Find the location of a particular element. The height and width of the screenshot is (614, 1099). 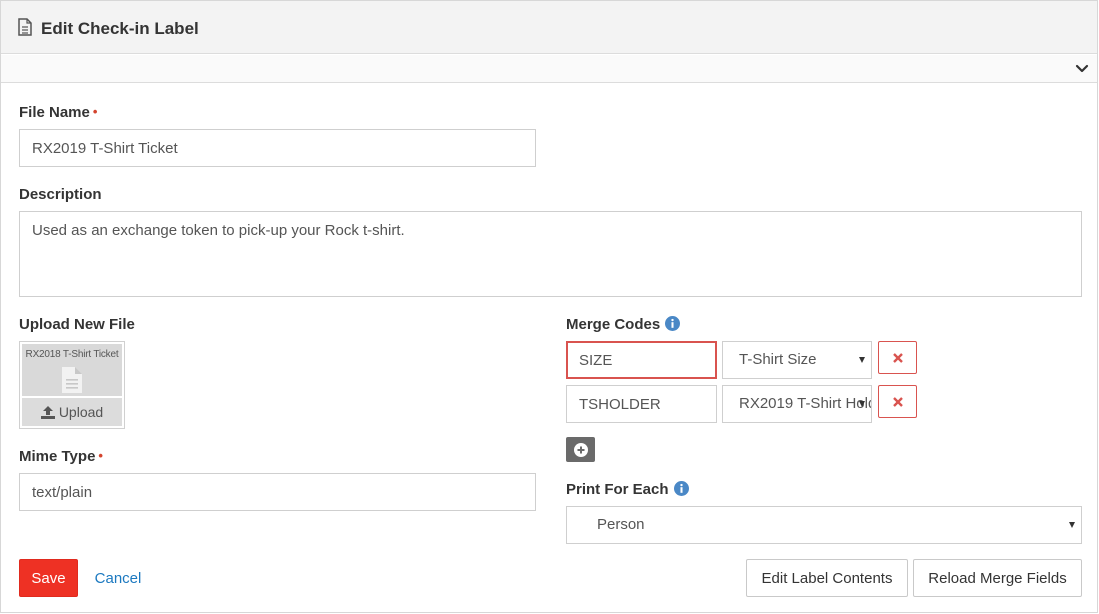

upload-icon is located at coordinates (47, 412).